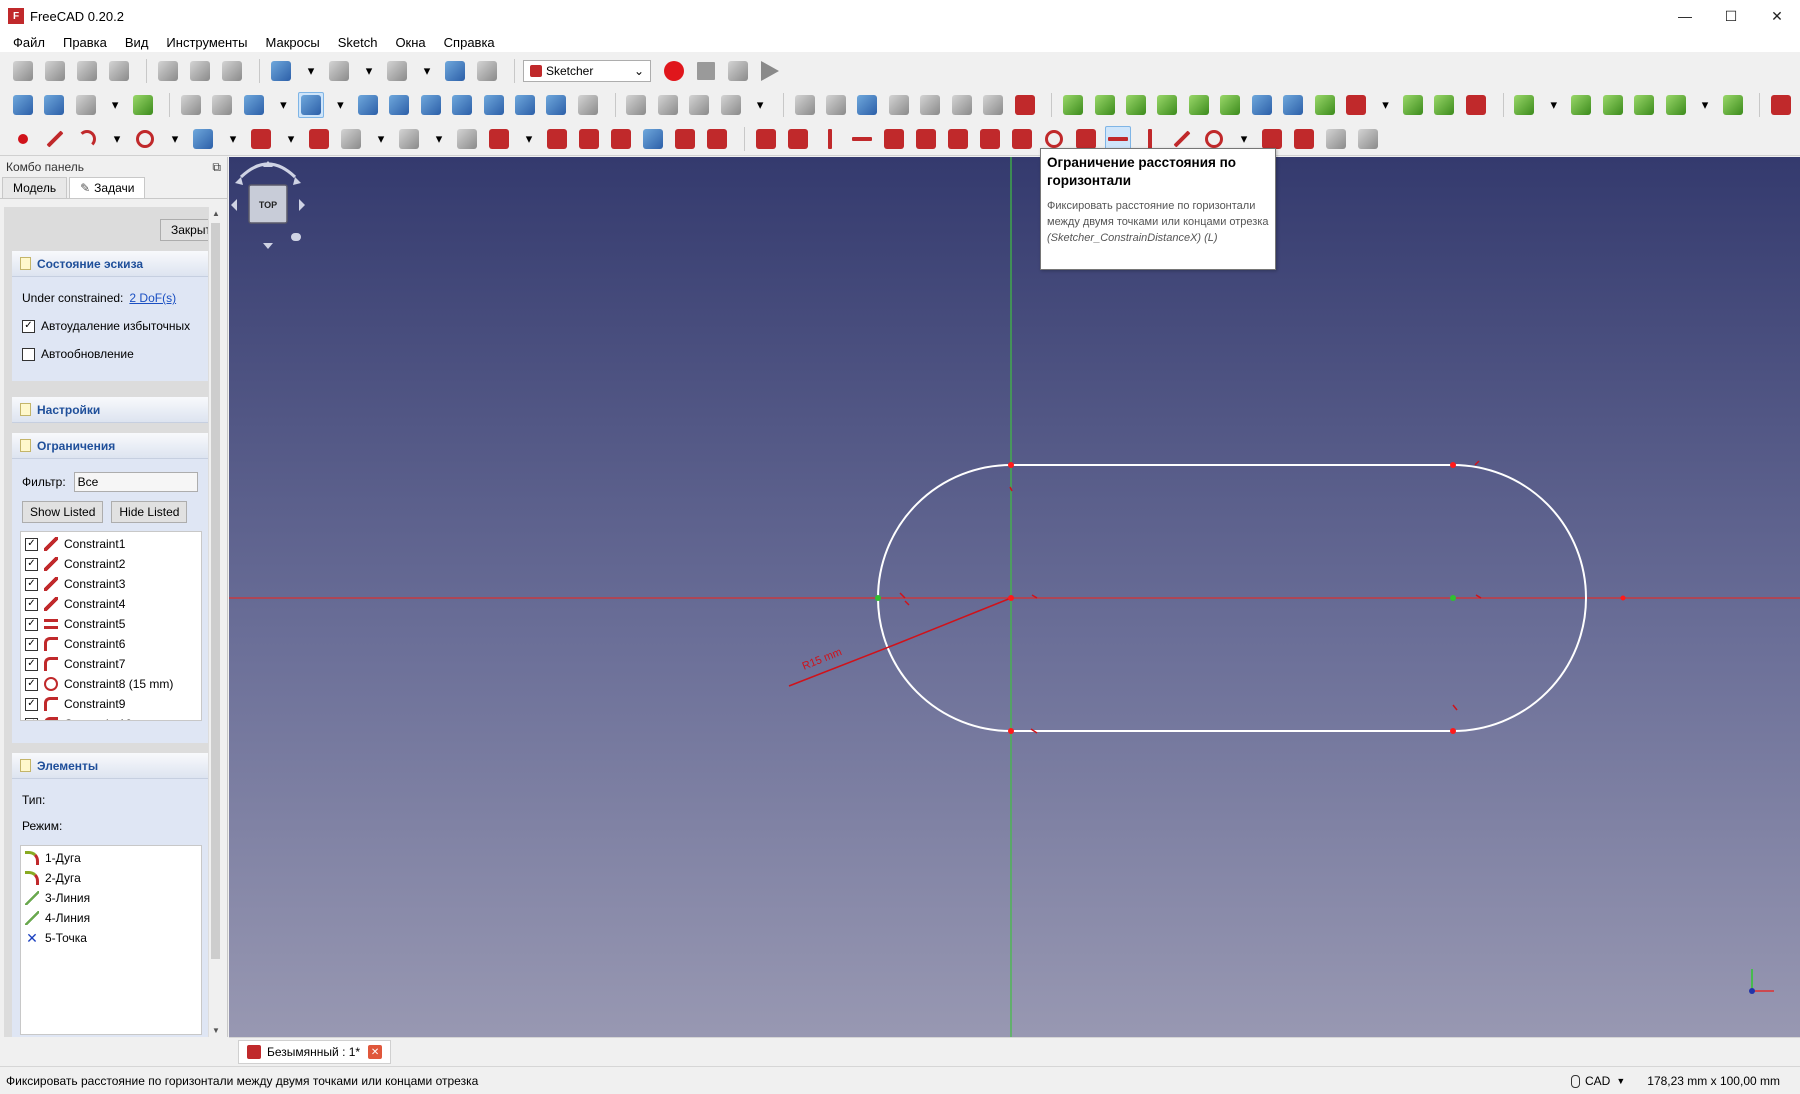 Image resolution: width=1800 pixels, height=1094 pixels. What do you see at coordinates (798, 139) in the screenshot?
I see `constrain-point-on-object-button` at bounding box center [798, 139].